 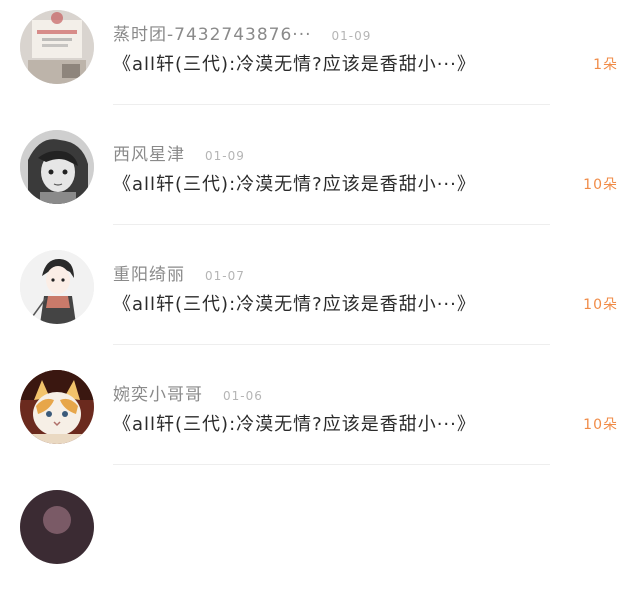 I want to click on avatar-badge-photo-icon, so click(x=57, y=47).